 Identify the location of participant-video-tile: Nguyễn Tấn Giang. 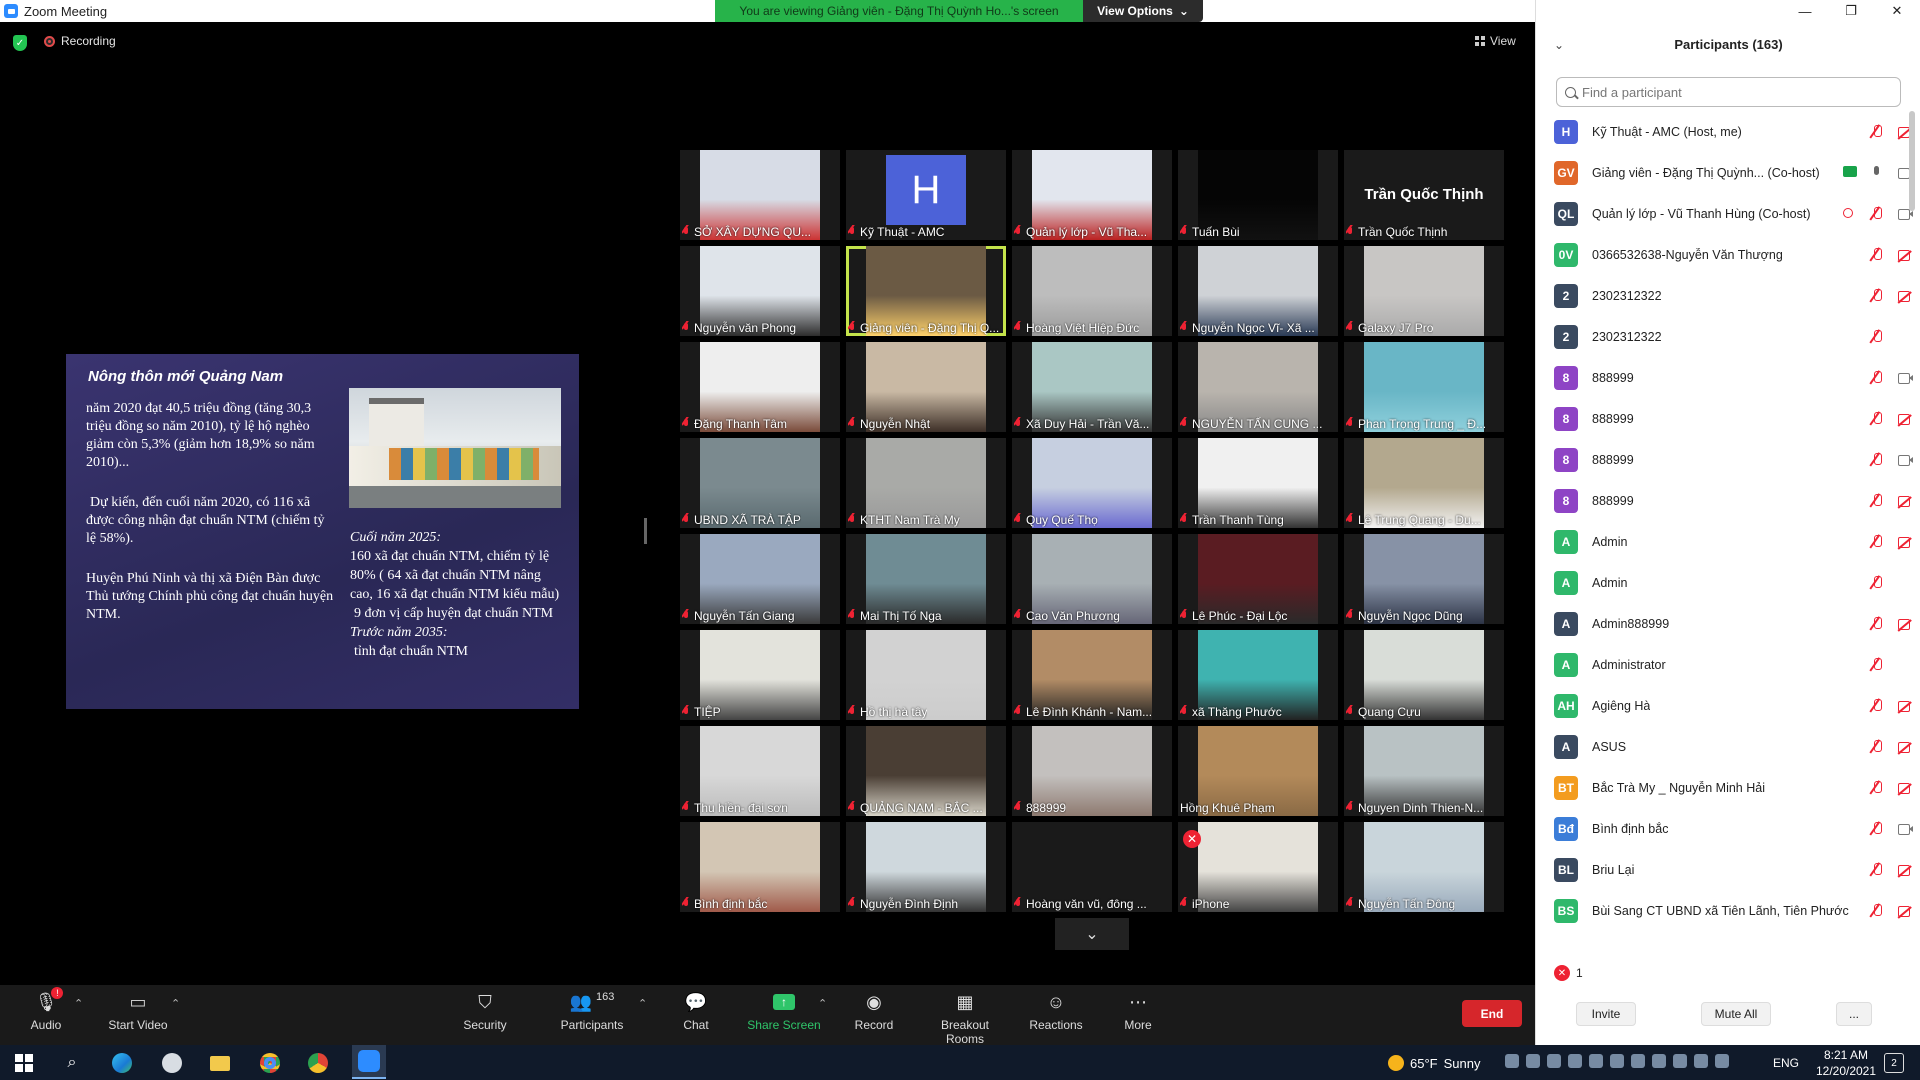
(760, 579).